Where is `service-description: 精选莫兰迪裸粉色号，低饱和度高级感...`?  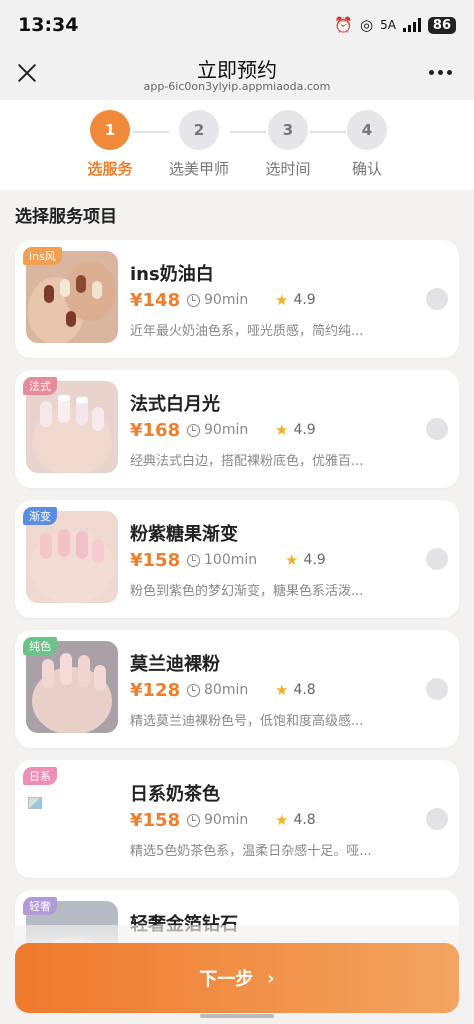 service-description: 精选莫兰迪裸粉色号，低饱和度高级感... is located at coordinates (247, 721).